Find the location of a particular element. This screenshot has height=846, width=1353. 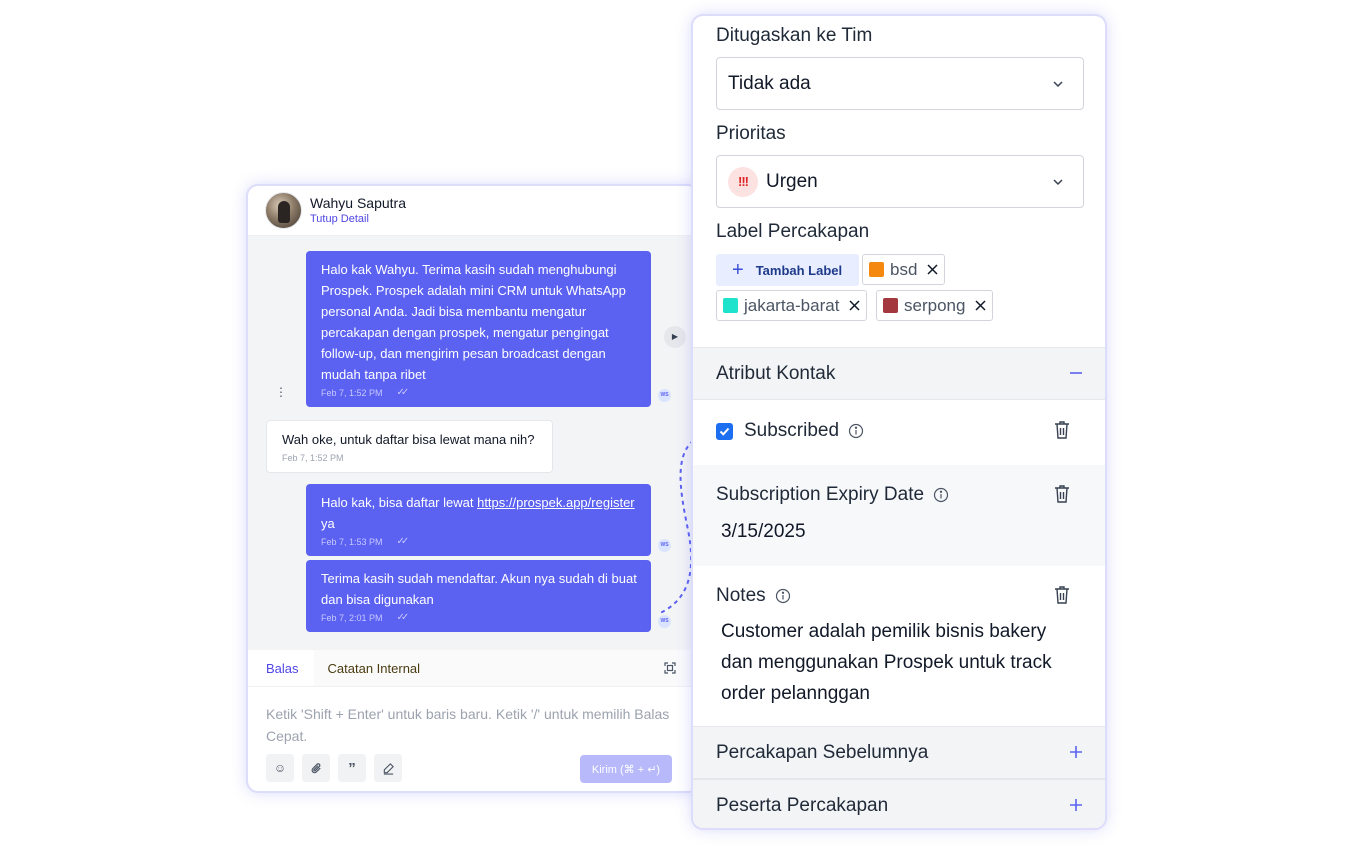

plus-icon: + is located at coordinates (738, 269).